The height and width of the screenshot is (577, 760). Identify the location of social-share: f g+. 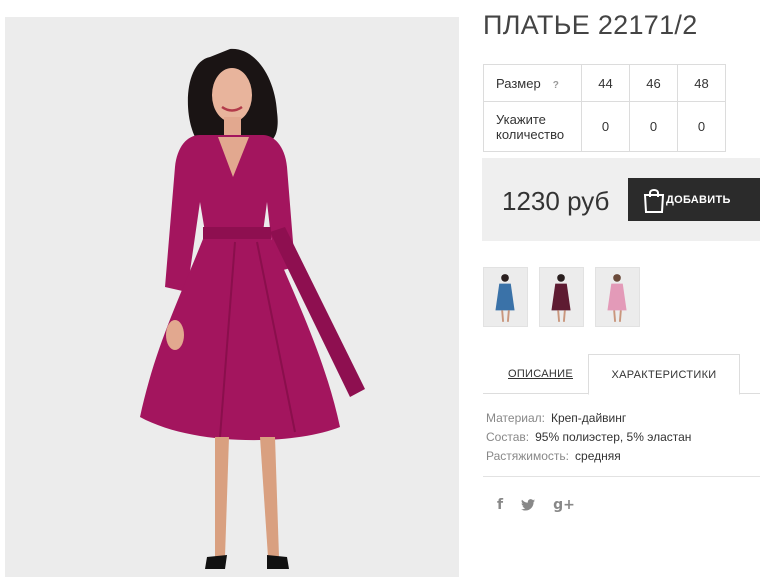
(536, 505).